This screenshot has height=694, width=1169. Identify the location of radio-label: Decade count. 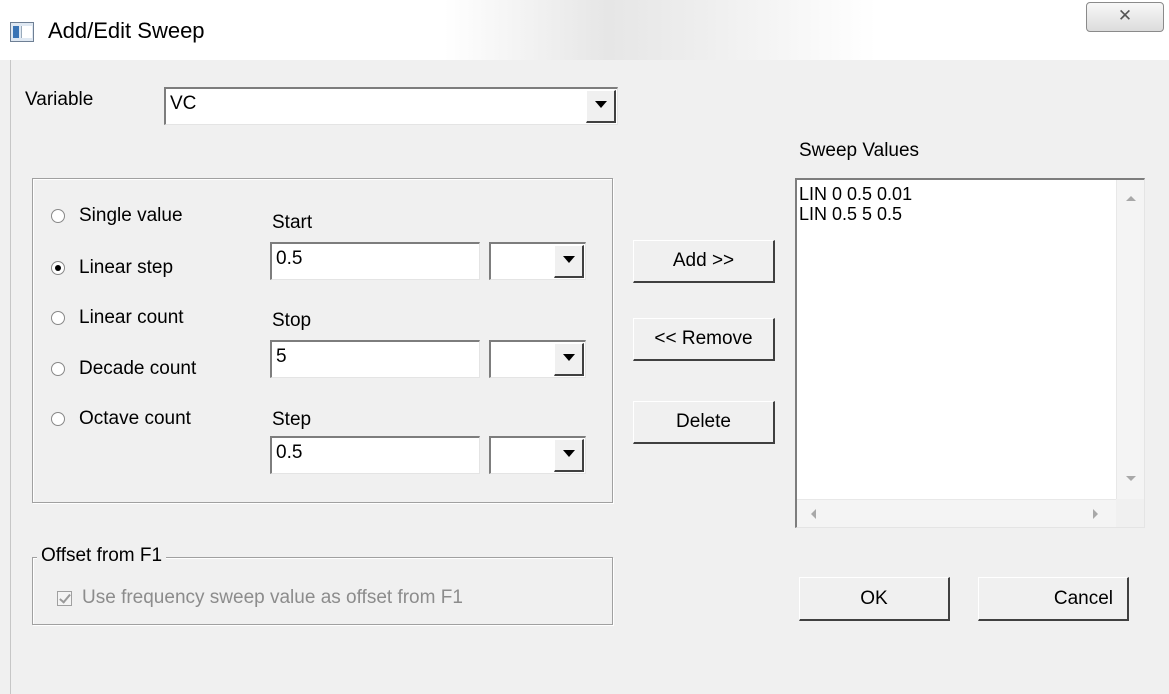
(138, 368).